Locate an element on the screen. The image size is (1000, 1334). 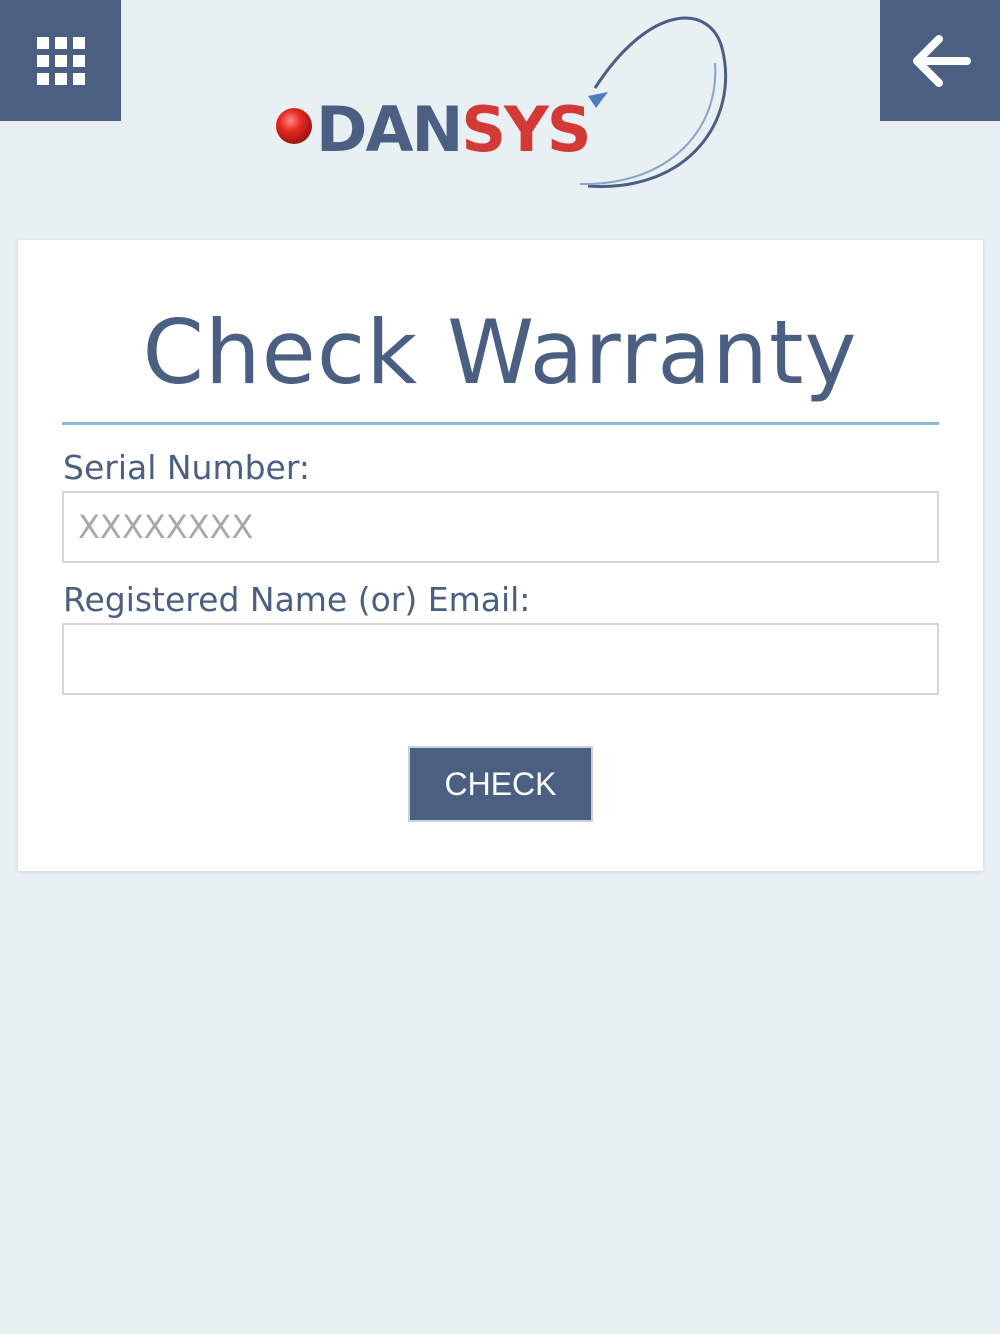
top-bar: DANSYS is located at coordinates (500, 100).